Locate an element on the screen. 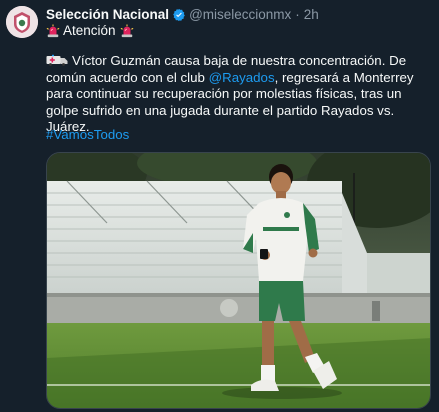  avatar is located at coordinates (22, 22).